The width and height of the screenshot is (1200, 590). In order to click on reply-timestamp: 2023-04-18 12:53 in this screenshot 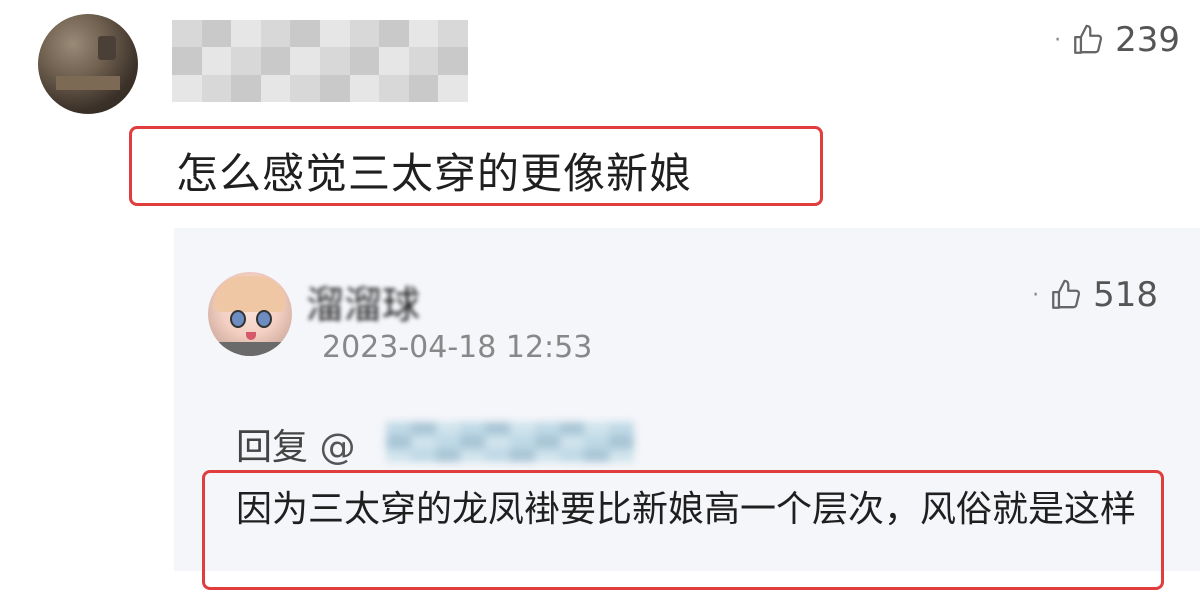, I will do `click(457, 347)`.